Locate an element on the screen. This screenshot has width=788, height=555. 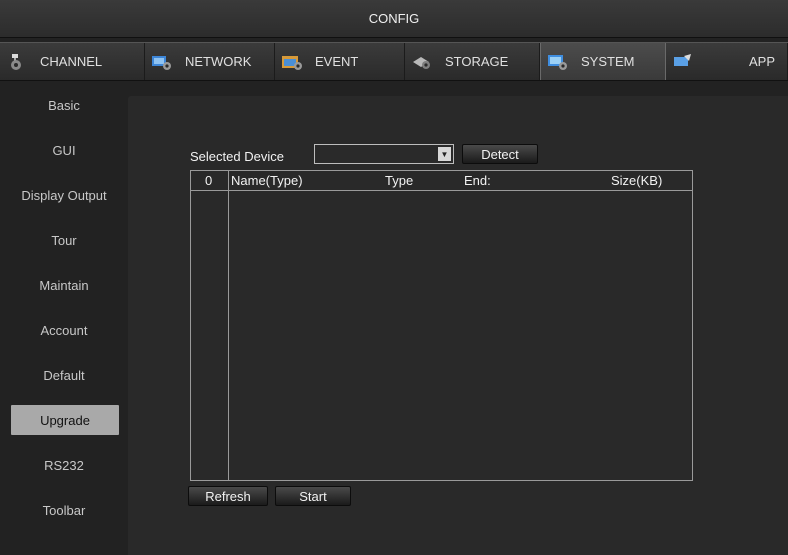
start-button-label: Start is located at coordinates (313, 496).